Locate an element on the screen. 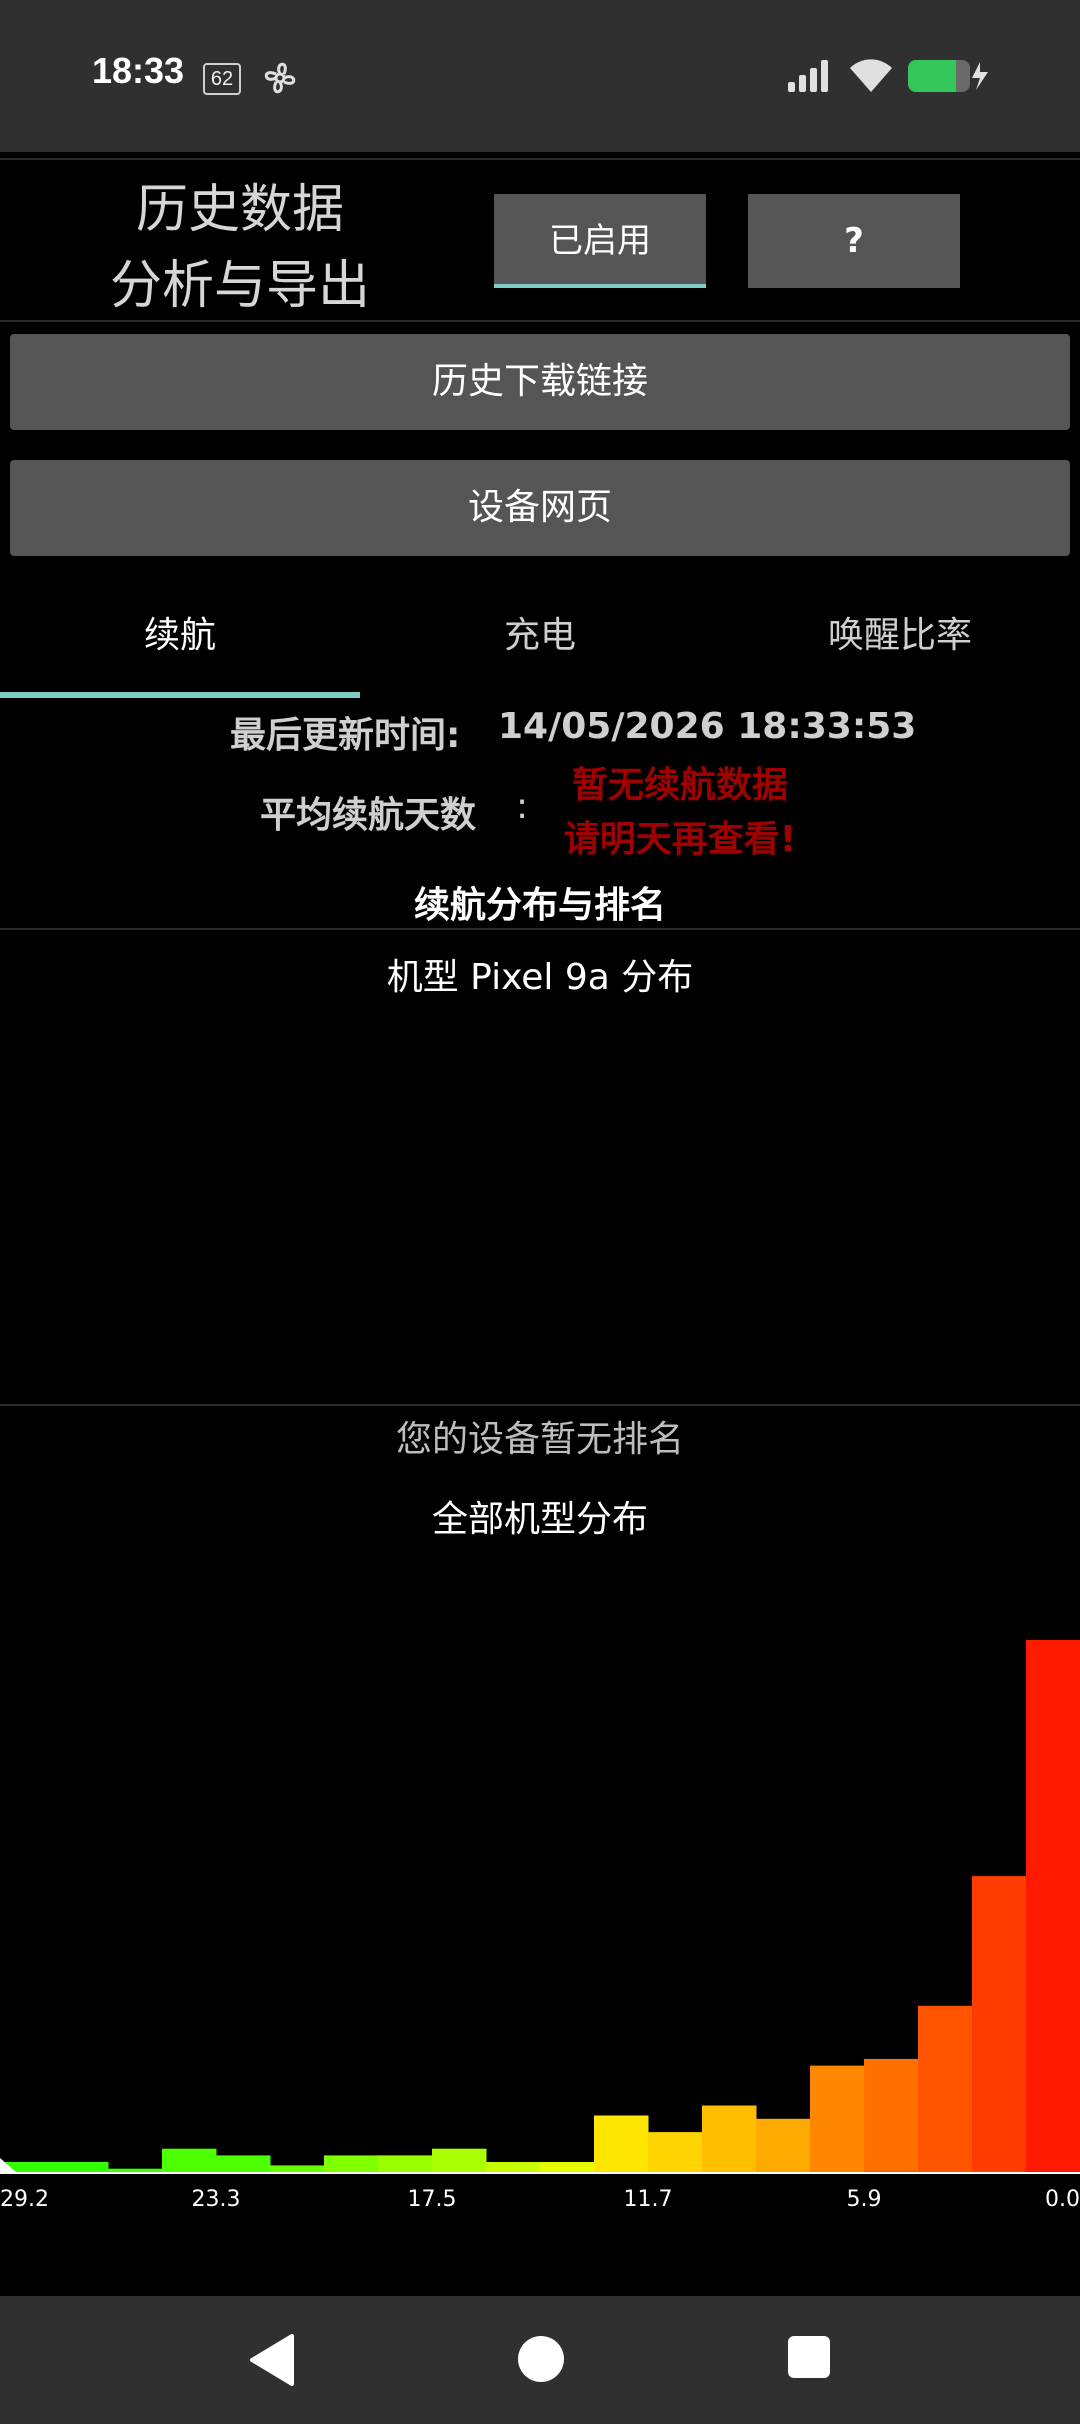  recents-icon is located at coordinates (809, 2359).